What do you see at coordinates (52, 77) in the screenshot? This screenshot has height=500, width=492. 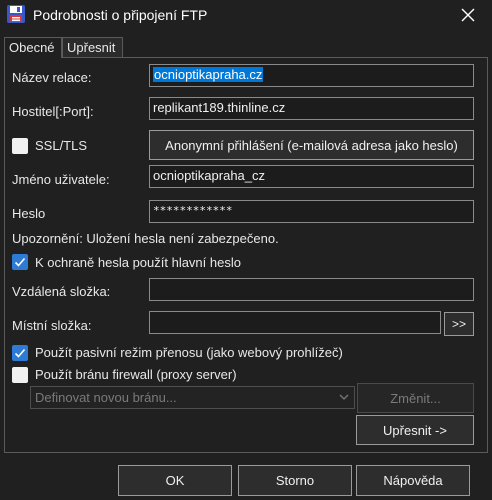 I see `session-name-label: Název relace:` at bounding box center [52, 77].